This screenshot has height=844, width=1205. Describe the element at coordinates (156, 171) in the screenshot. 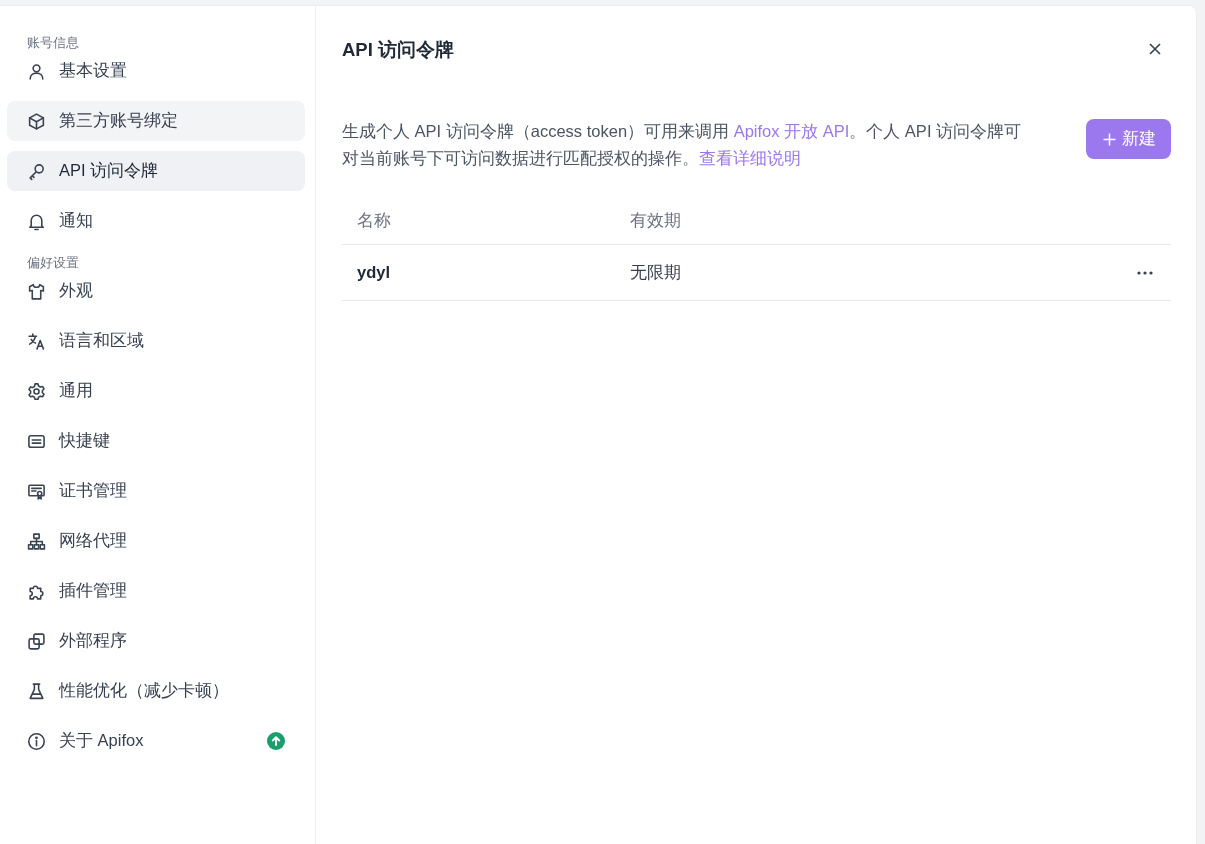

I see `sidebar-item: API 访问令牌` at that location.